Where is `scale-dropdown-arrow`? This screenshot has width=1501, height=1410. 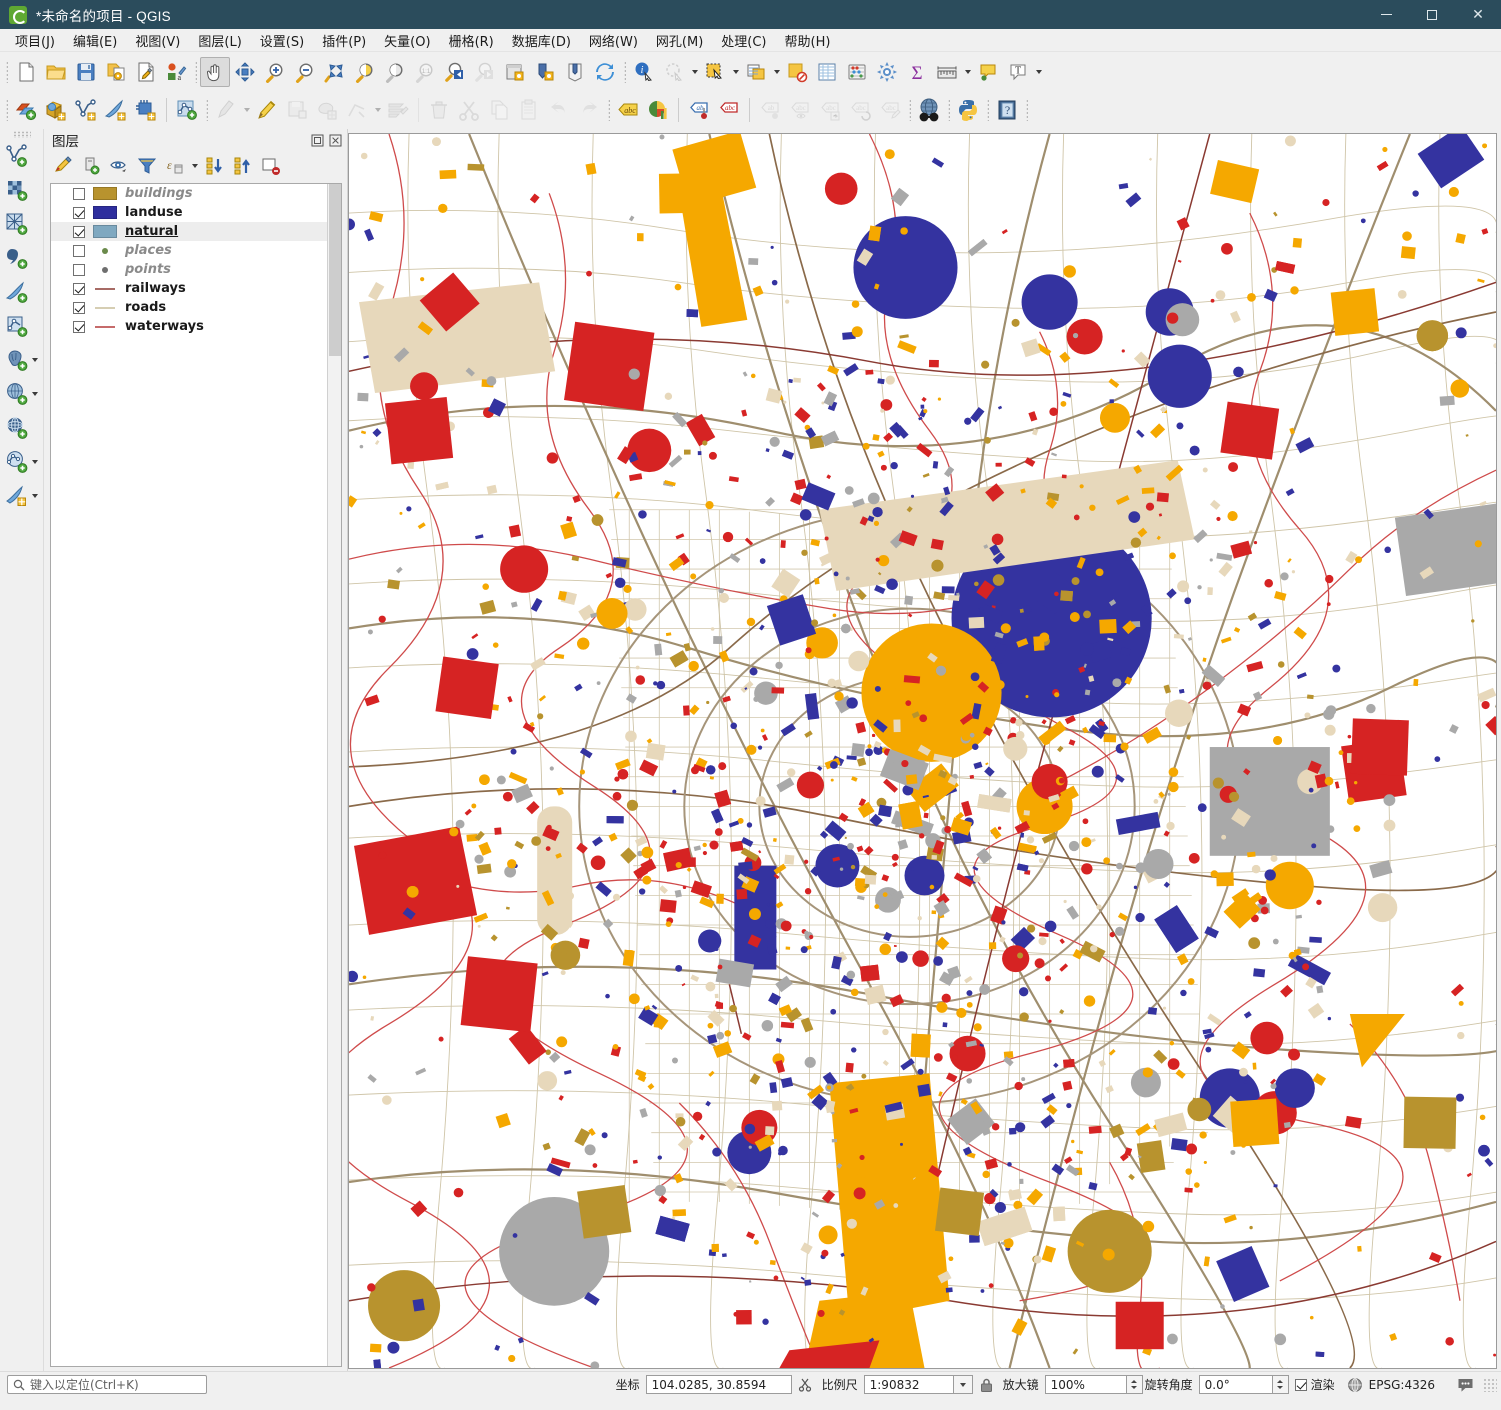 scale-dropdown-arrow is located at coordinates (963, 1384).